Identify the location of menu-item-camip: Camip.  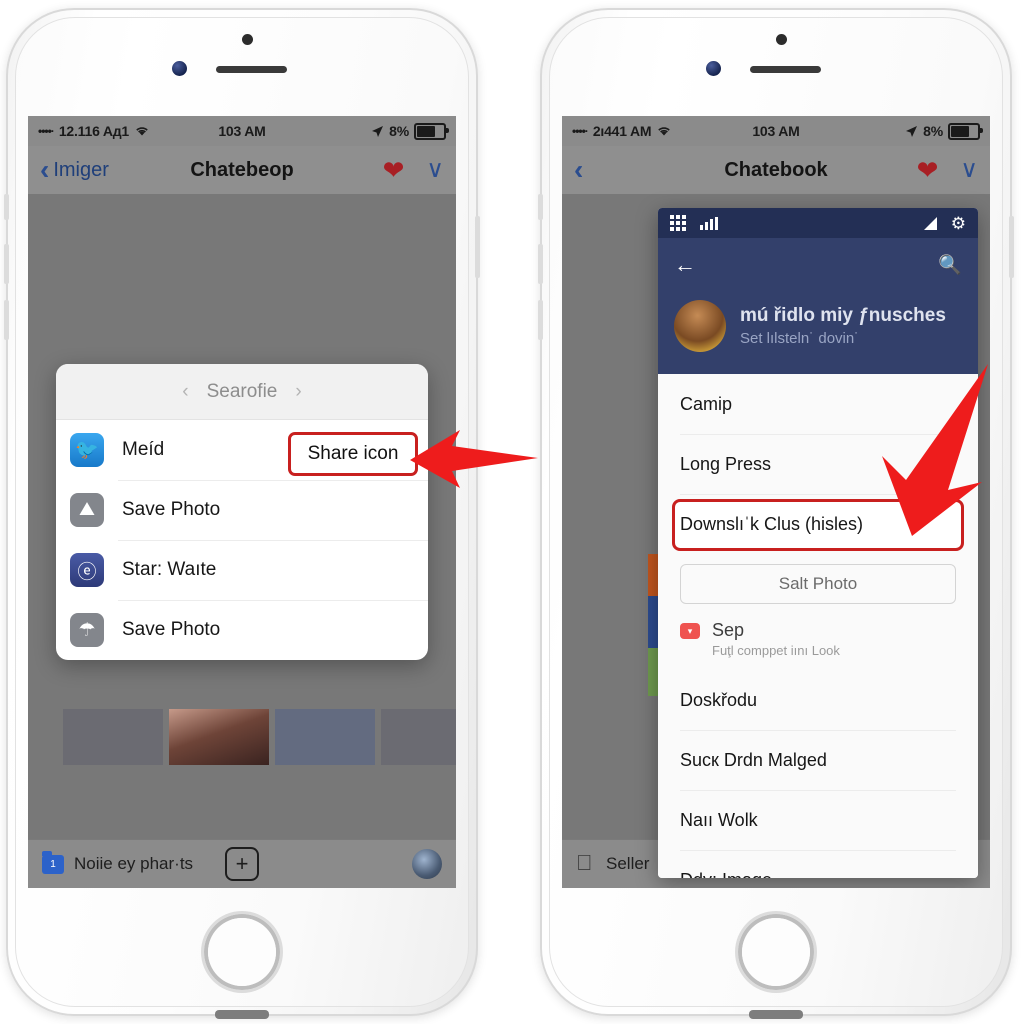
(818, 404).